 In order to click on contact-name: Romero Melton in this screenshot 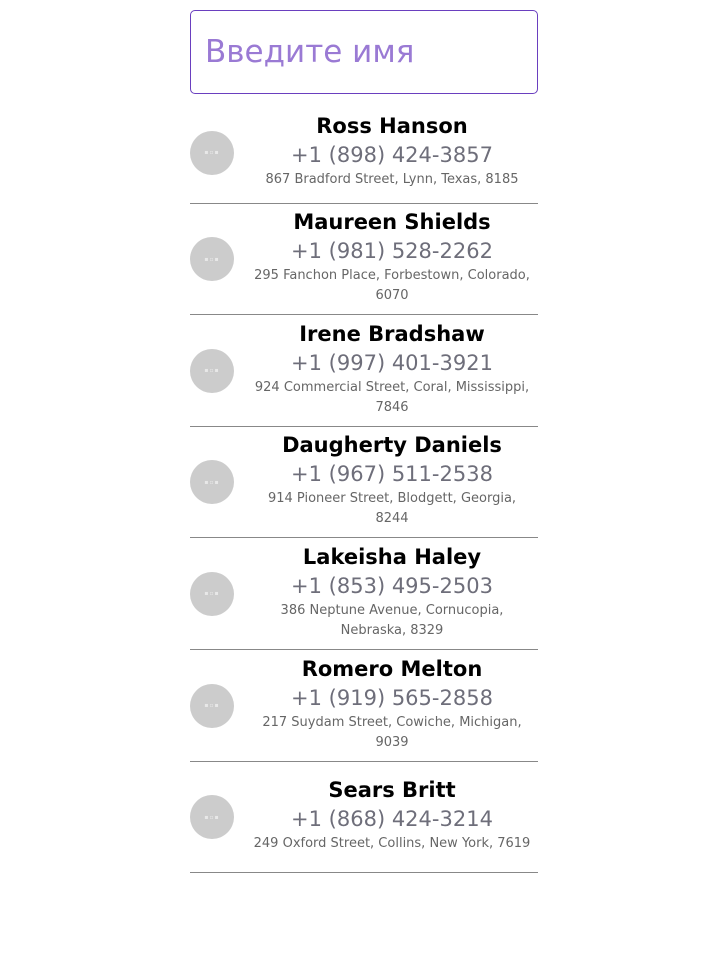, I will do `click(392, 668)`.